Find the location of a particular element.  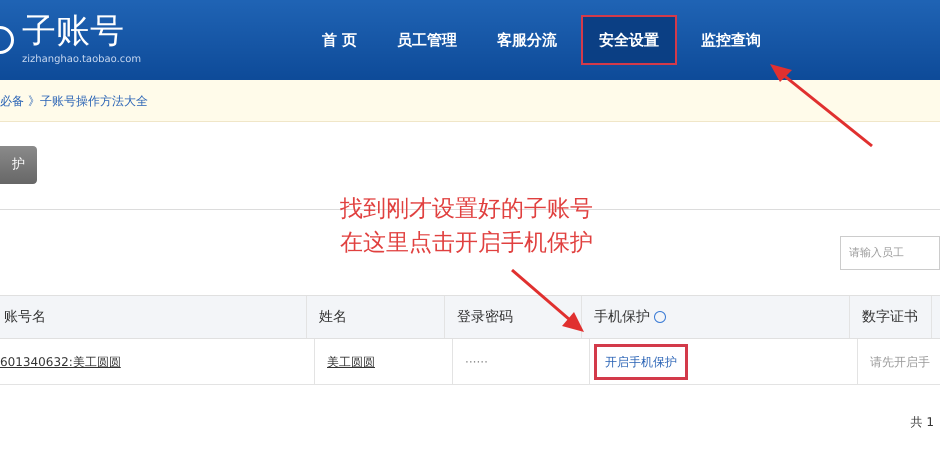

nav-tab: 安全设置 is located at coordinates (629, 40).